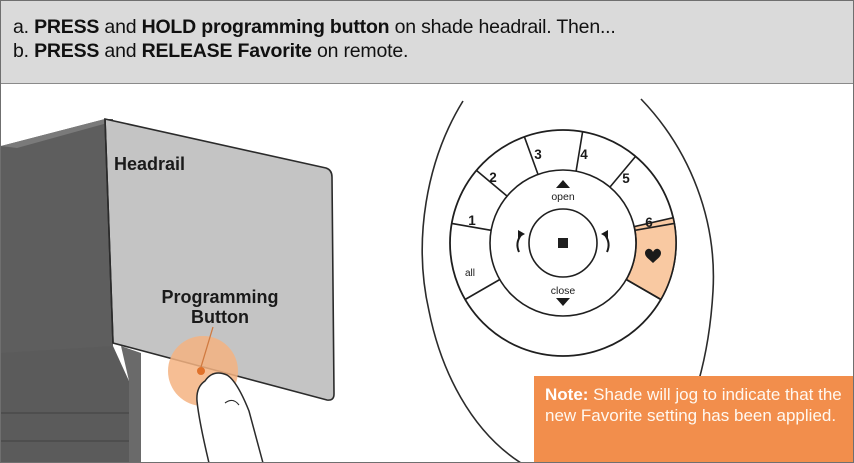  Describe the element at coordinates (24, 51) in the screenshot. I see `step-b-prefix: b.` at that location.